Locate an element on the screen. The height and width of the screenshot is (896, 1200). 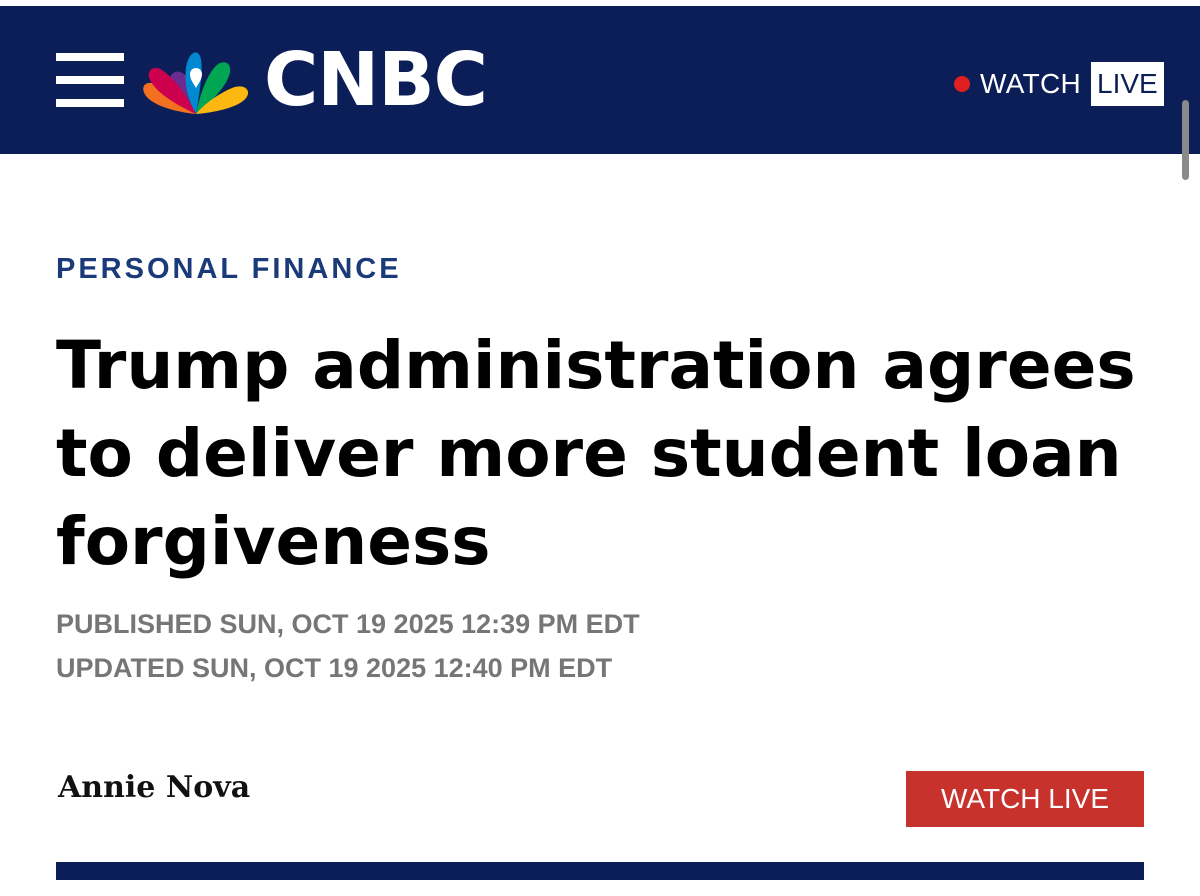
watch-label: WATCH is located at coordinates (1031, 83).